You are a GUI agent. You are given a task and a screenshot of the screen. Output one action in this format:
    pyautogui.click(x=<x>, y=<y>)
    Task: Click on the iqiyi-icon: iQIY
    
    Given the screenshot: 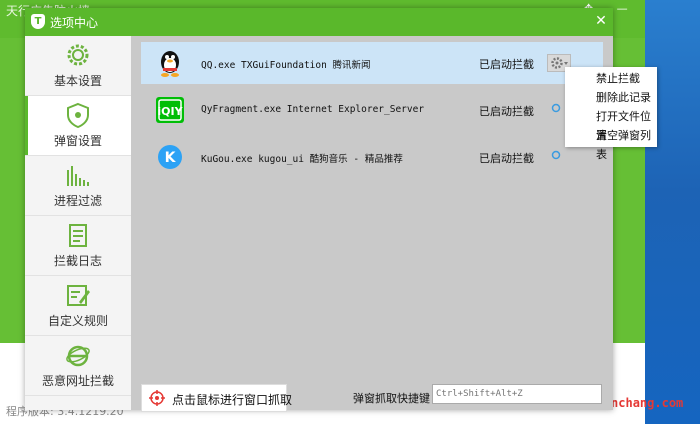 What is the action you would take?
    pyautogui.click(x=170, y=110)
    